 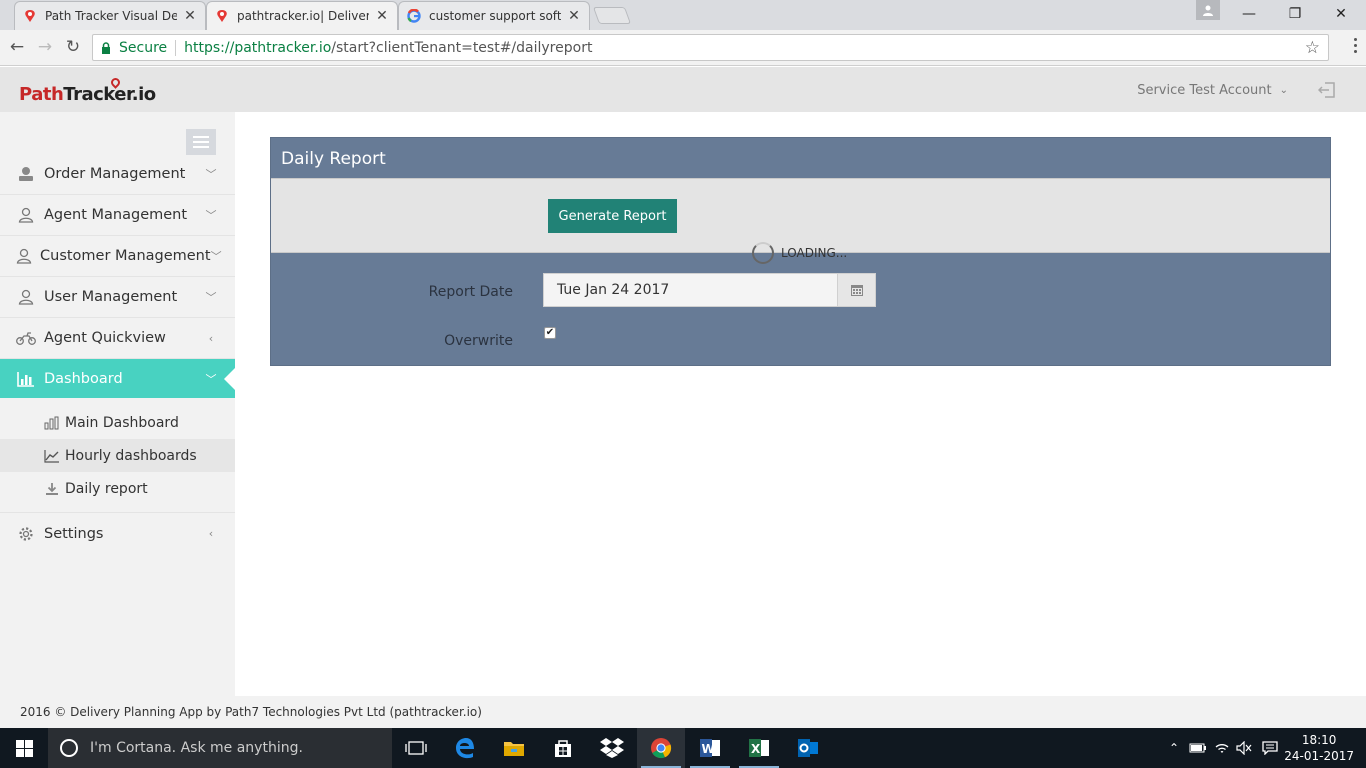 I want to click on account-dropdown: Service Test Account ⌄, so click(x=1212, y=90).